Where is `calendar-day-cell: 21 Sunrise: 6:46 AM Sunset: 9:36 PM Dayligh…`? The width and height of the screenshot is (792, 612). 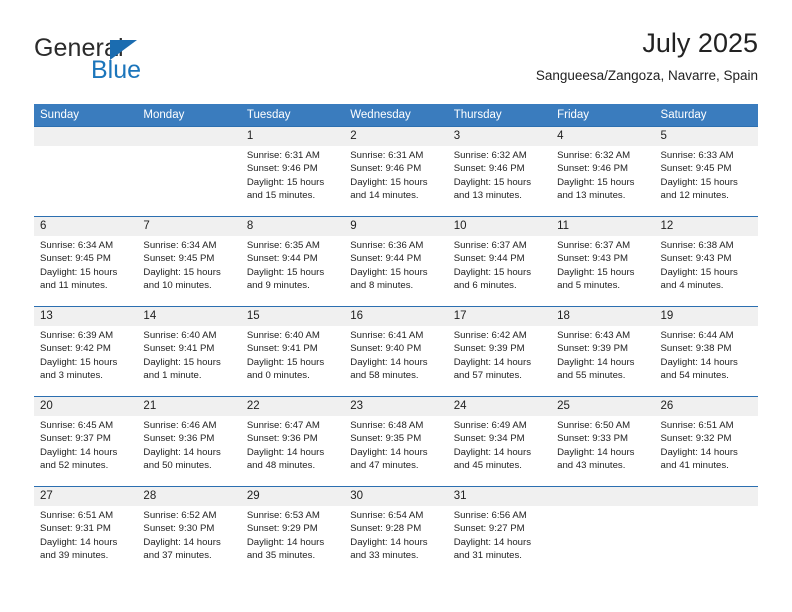
calendar-day-cell: 21 Sunrise: 6:46 AM Sunset: 9:36 PM Dayligh… is located at coordinates (189, 441).